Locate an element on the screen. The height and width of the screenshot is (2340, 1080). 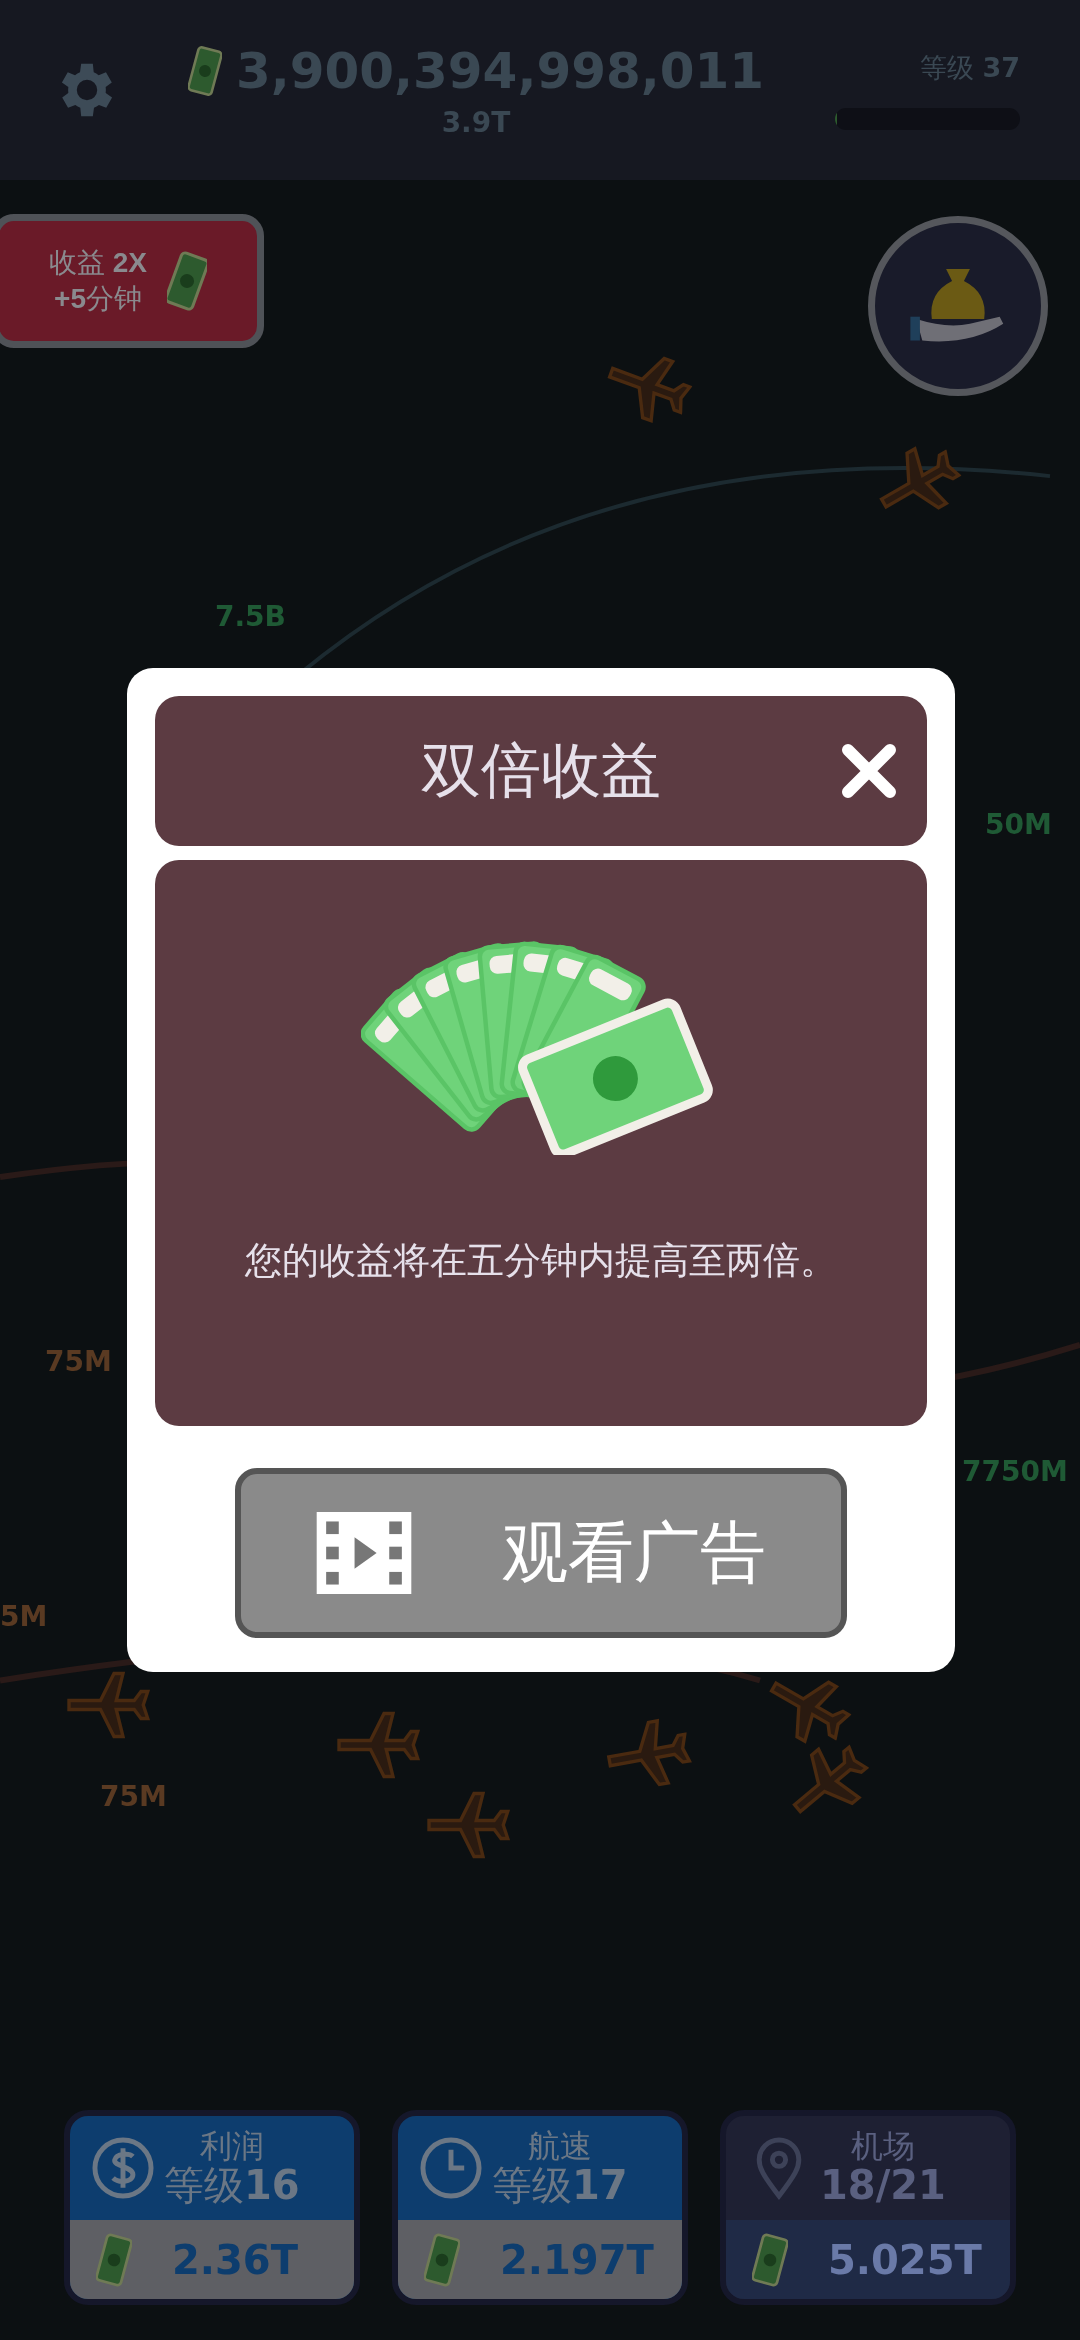
route-value-label: 7750M is located at coordinates (1015, 1471).